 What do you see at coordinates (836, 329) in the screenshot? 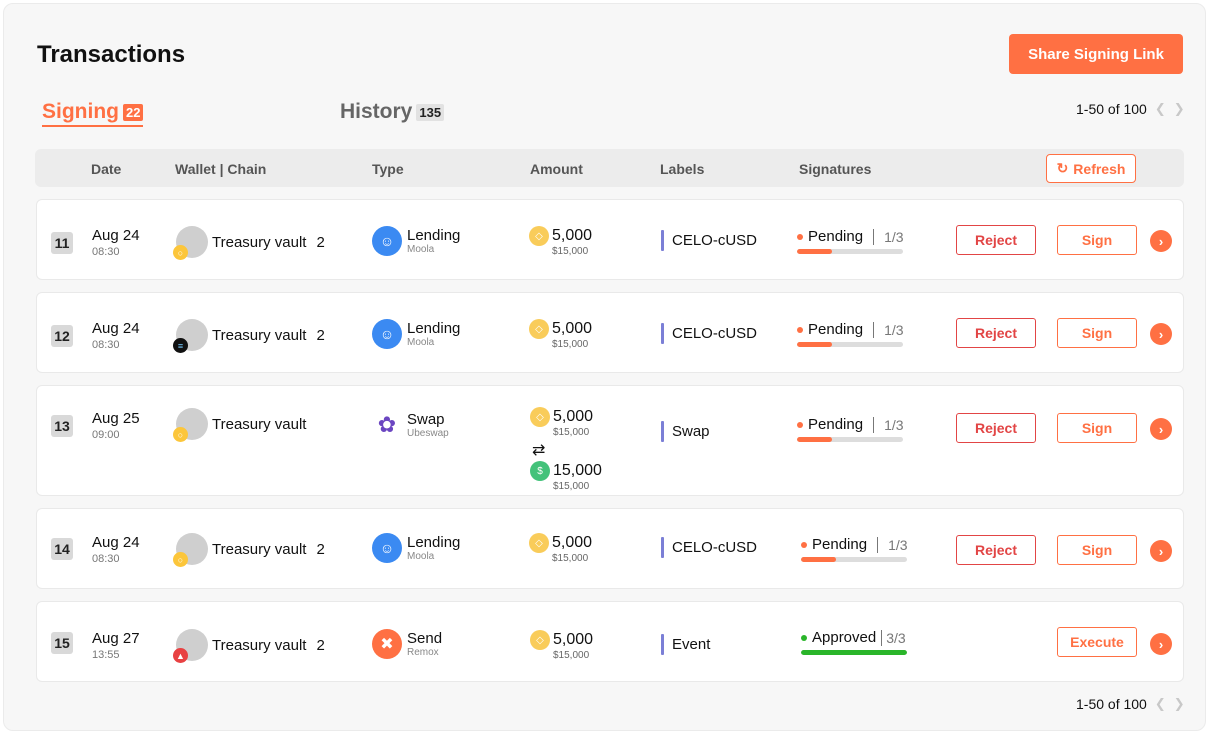
I see `status-text: Pending` at bounding box center [836, 329].